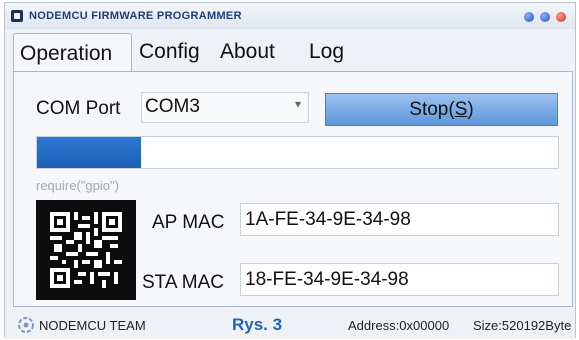 Image resolution: width=579 pixels, height=340 pixels. I want to click on maximize-button, so click(545, 17).